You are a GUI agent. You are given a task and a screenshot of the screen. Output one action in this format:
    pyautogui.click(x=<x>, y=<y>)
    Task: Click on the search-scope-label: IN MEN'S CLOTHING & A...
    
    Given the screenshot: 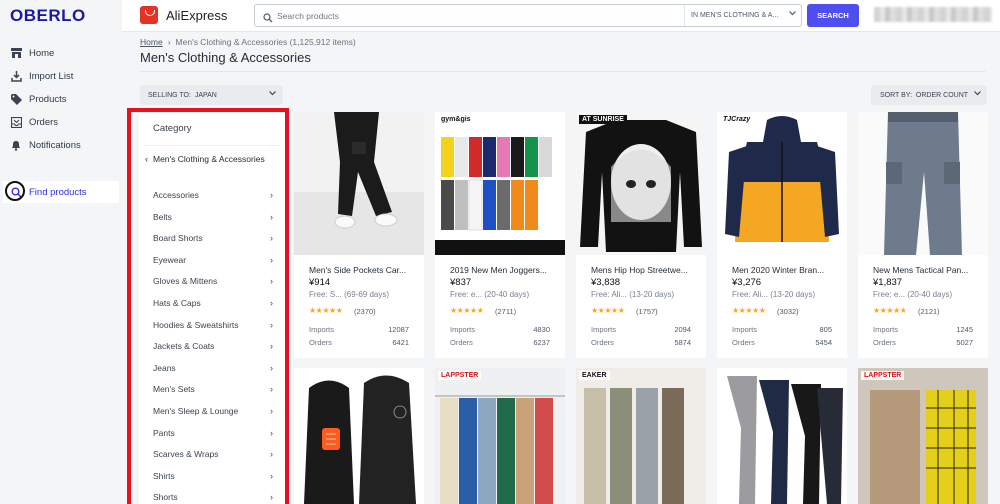 What is the action you would take?
    pyautogui.click(x=735, y=15)
    